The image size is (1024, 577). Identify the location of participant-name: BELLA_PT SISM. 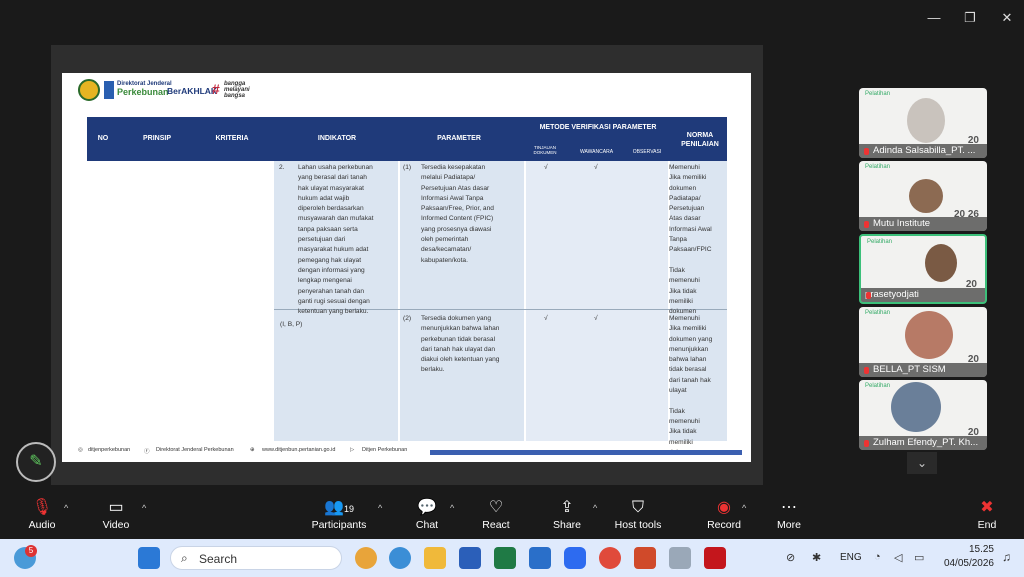
(923, 370).